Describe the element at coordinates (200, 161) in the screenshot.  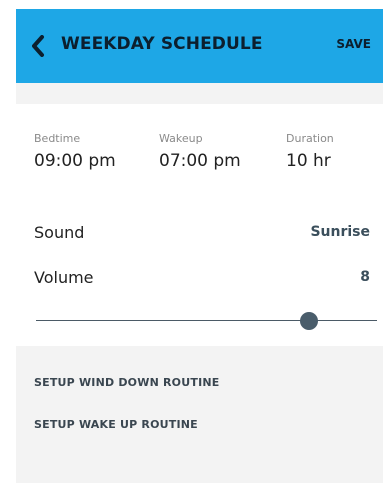
I see `wakeup-value: 07:00 pm` at that location.